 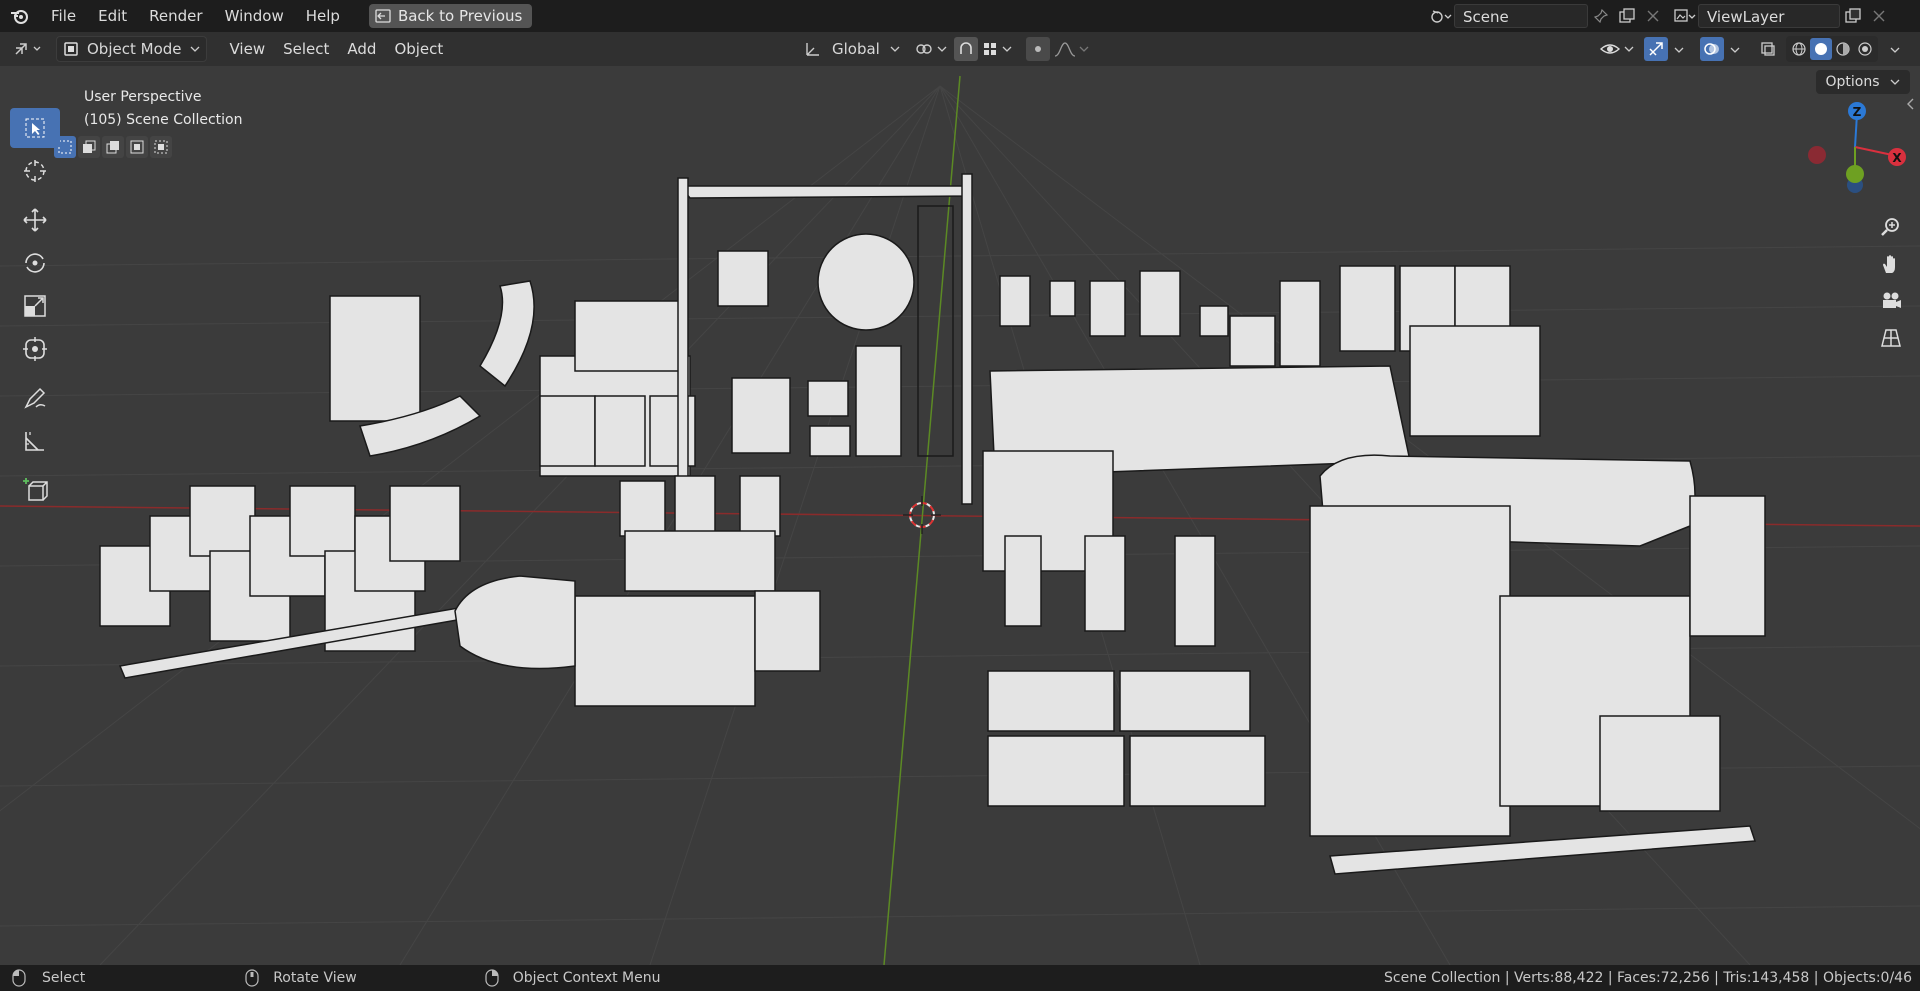 I want to click on options-dropdown: Options, so click(x=1862, y=82).